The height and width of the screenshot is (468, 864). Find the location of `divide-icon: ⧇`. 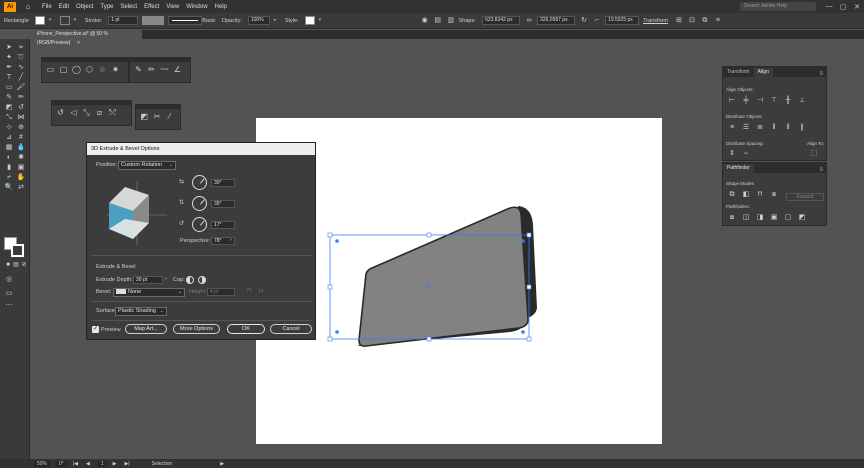

divide-icon: ⧇ is located at coordinates (732, 217).